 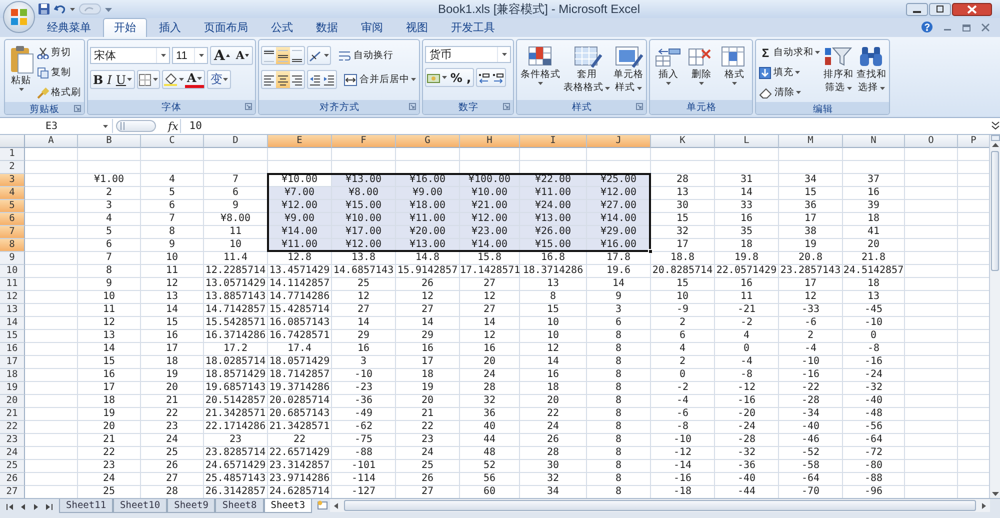 I want to click on sheet-tab: Sheet9, so click(x=191, y=506).